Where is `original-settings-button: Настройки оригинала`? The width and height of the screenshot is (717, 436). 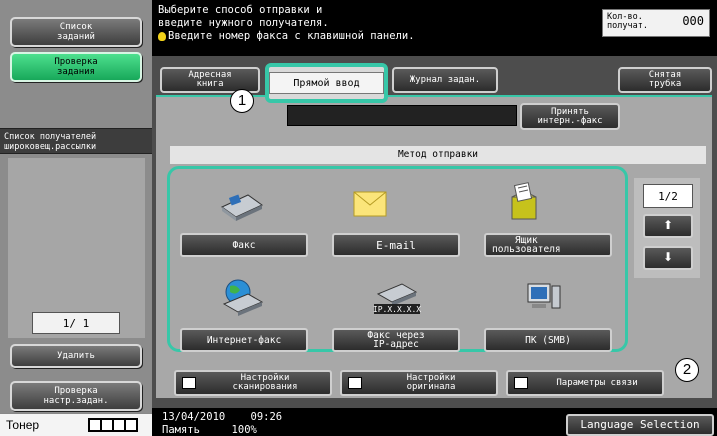 original-settings-button: Настройки оригинала is located at coordinates (419, 383).